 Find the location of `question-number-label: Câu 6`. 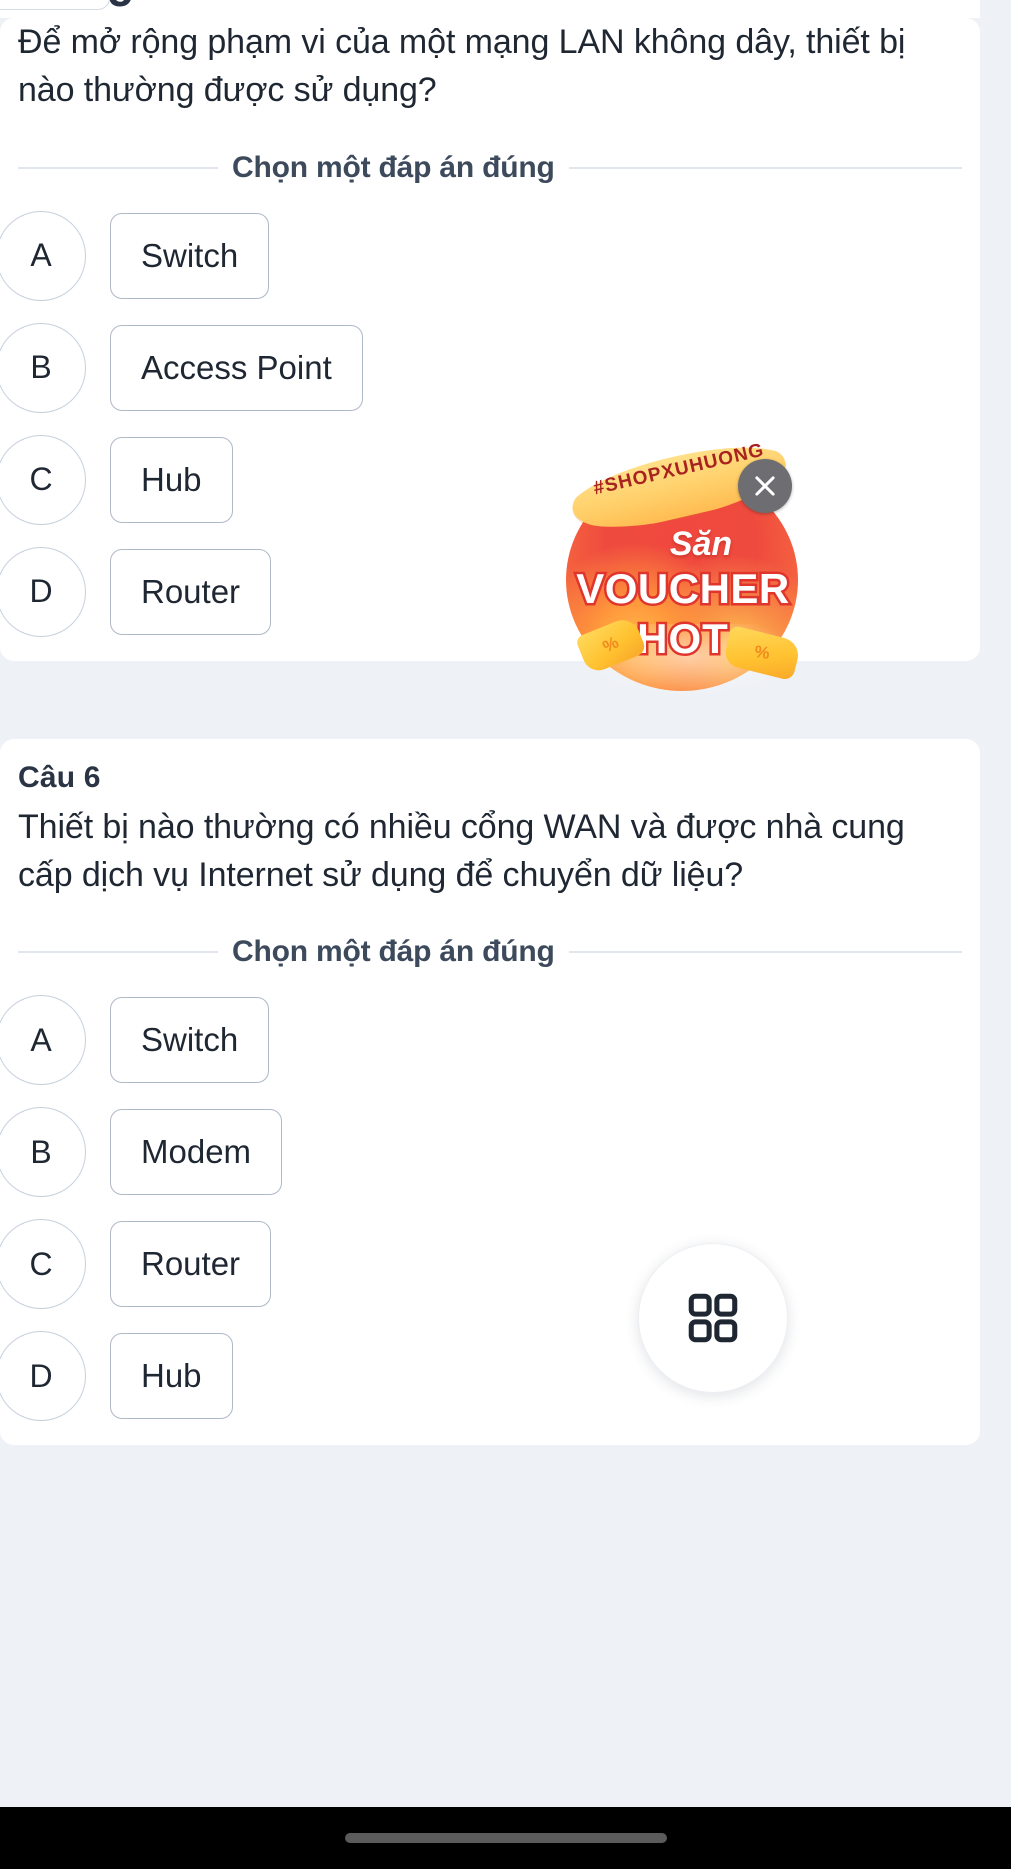

question-number-label: Câu 6 is located at coordinates (59, 777).